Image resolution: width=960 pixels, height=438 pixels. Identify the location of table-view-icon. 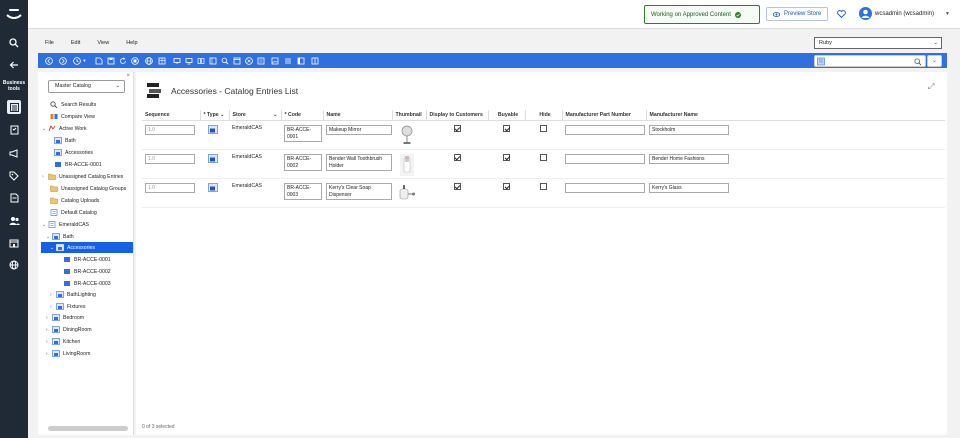
(161, 60).